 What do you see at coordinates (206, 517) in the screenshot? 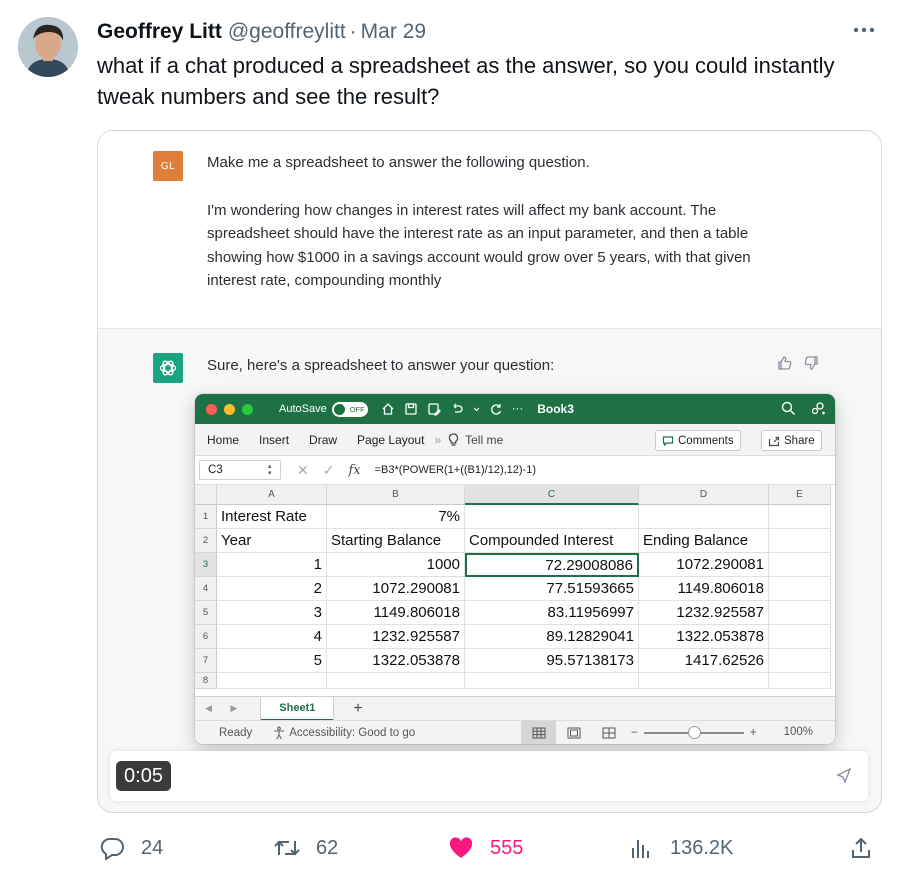
I see `row-header-1: 1` at bounding box center [206, 517].